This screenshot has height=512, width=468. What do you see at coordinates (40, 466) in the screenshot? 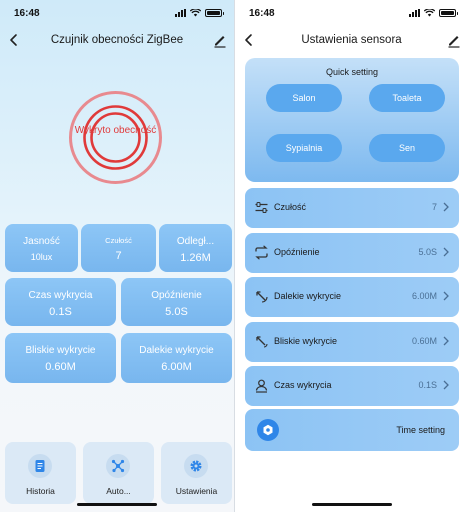
I see `document-icon` at bounding box center [40, 466].